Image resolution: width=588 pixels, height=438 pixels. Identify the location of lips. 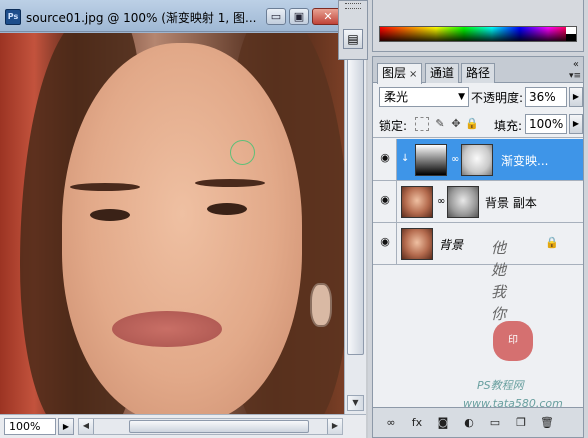
(167, 329).